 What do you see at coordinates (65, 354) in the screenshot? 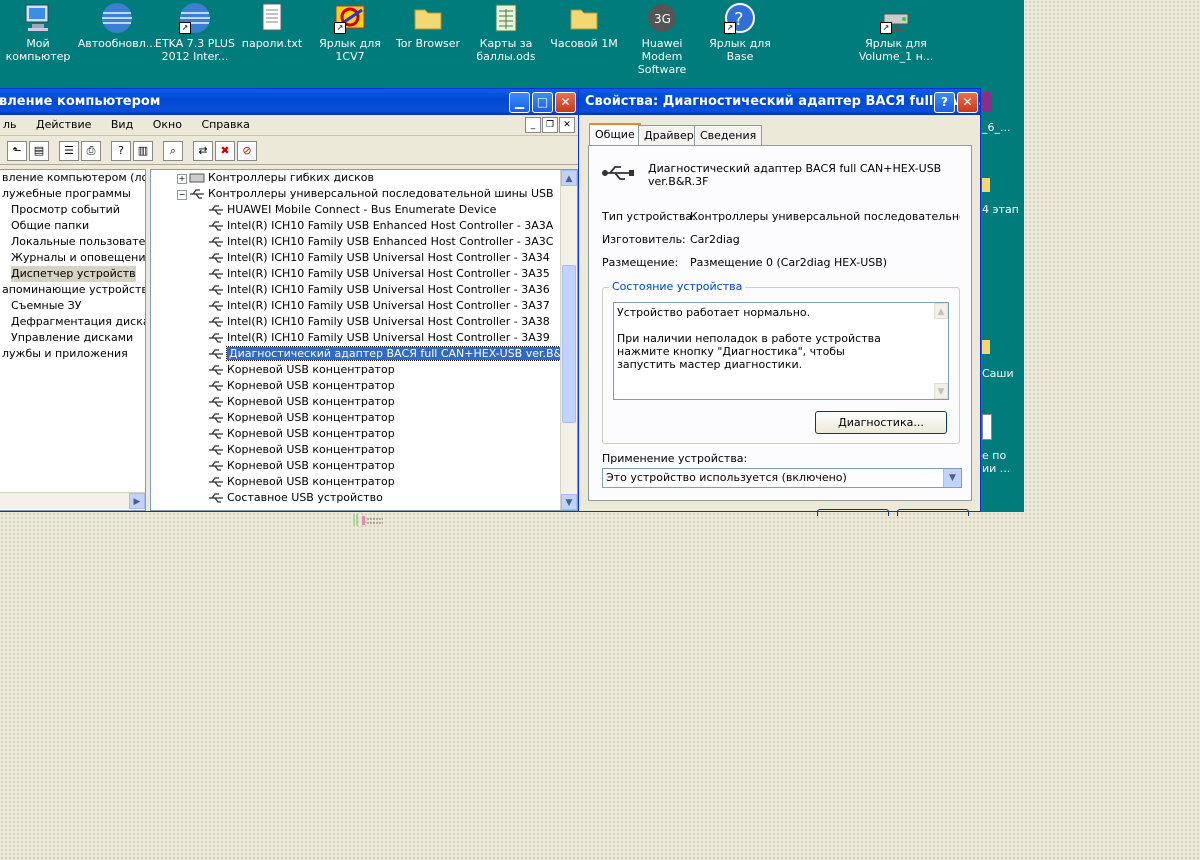
I see `tree-item-services-apps: лужбы и приложения` at bounding box center [65, 354].